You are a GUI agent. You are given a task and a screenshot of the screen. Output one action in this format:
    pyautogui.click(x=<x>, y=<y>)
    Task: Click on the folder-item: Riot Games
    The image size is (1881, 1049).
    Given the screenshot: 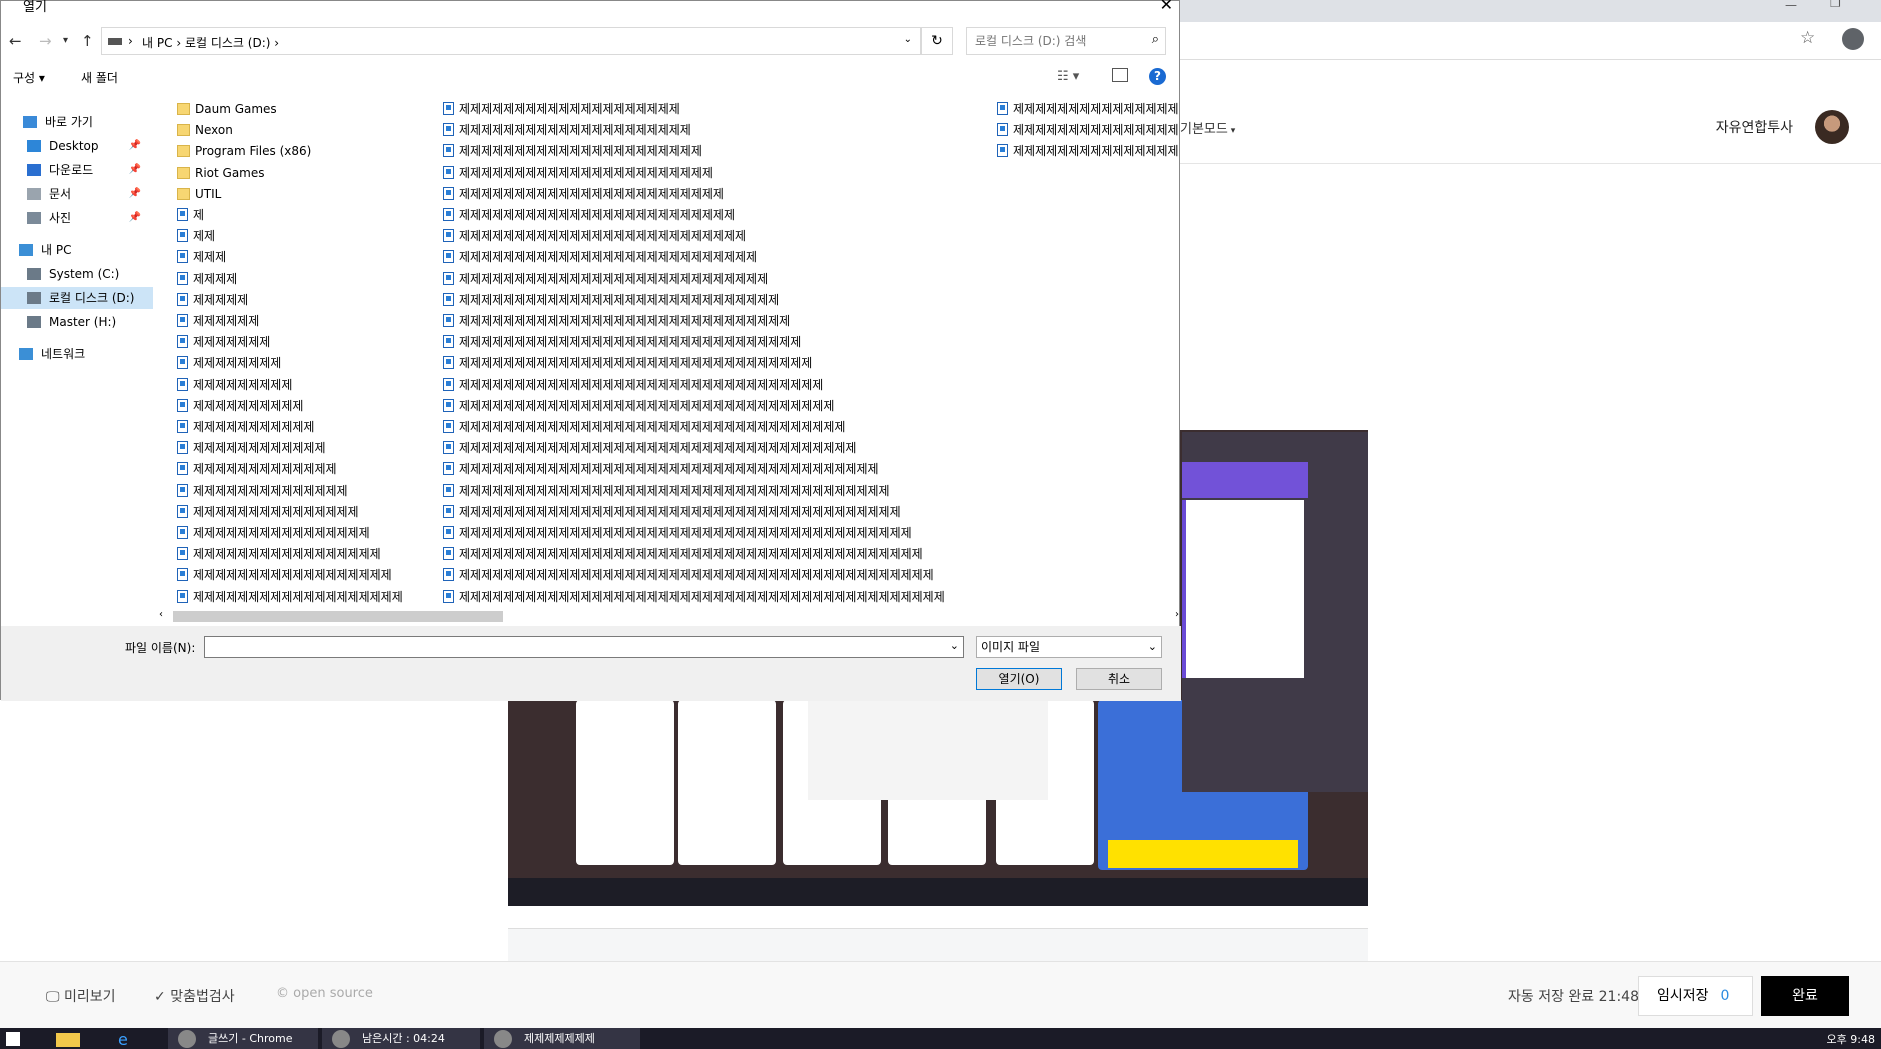 What is the action you would take?
    pyautogui.click(x=221, y=173)
    